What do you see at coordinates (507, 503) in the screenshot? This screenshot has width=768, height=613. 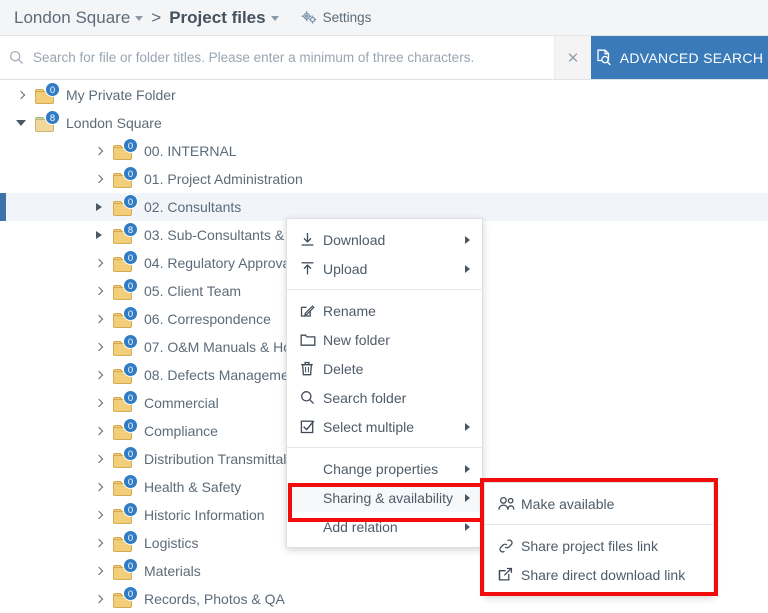 I see `people-icon` at bounding box center [507, 503].